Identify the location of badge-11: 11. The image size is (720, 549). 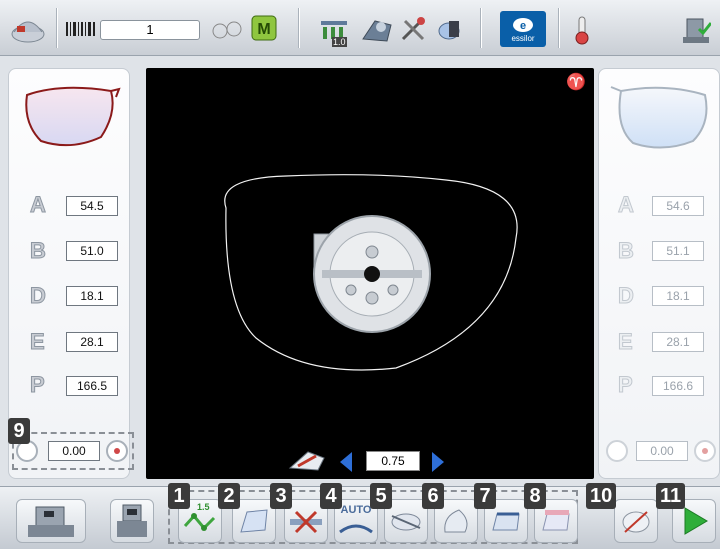
(671, 496).